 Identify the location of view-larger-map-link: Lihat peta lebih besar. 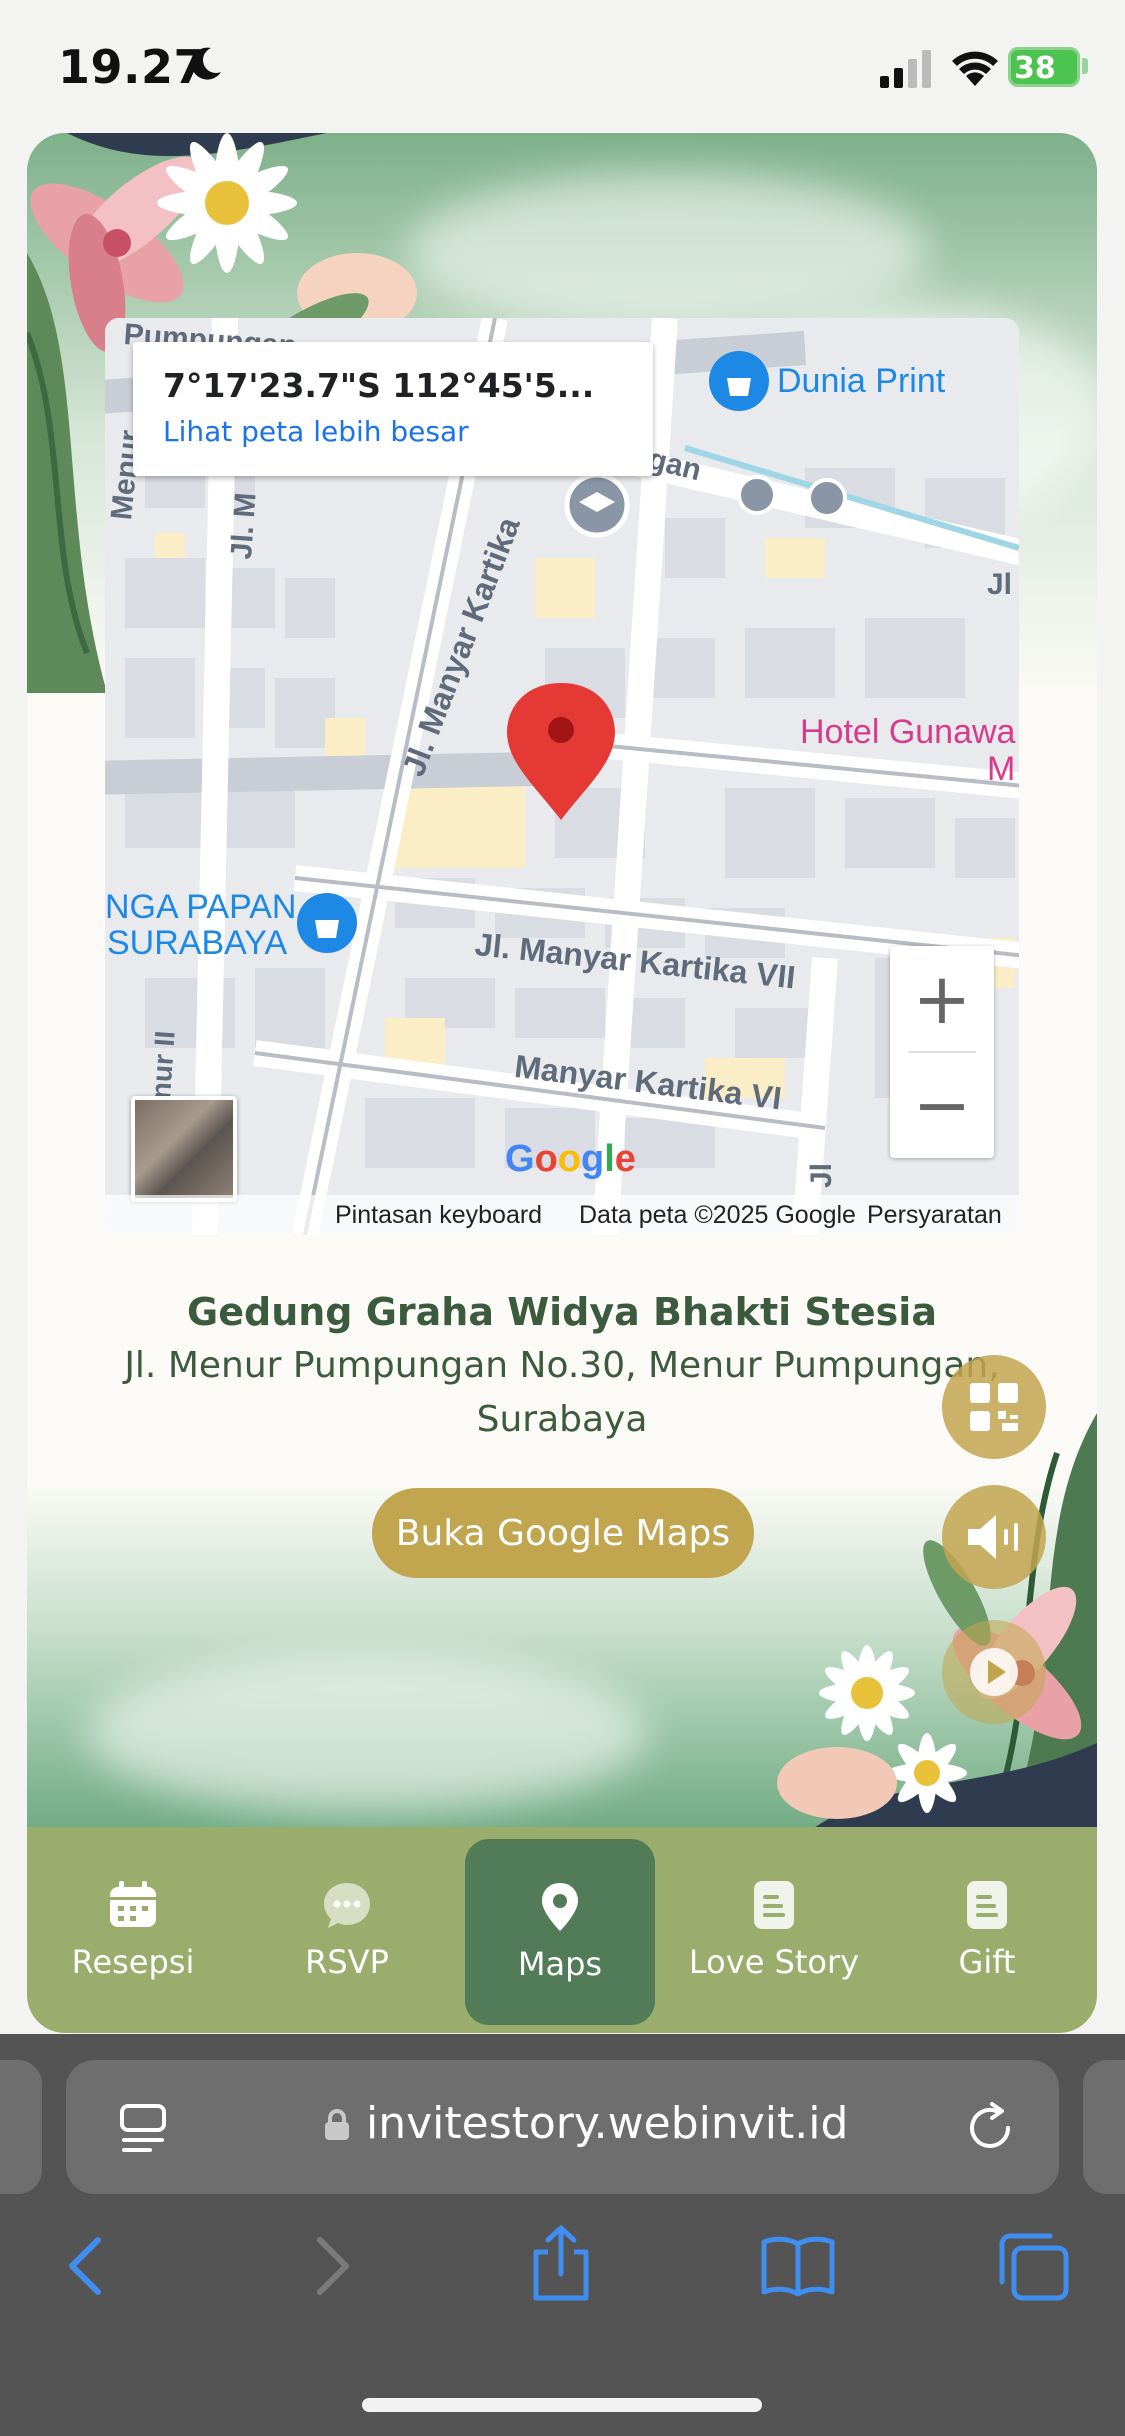
(393, 431).